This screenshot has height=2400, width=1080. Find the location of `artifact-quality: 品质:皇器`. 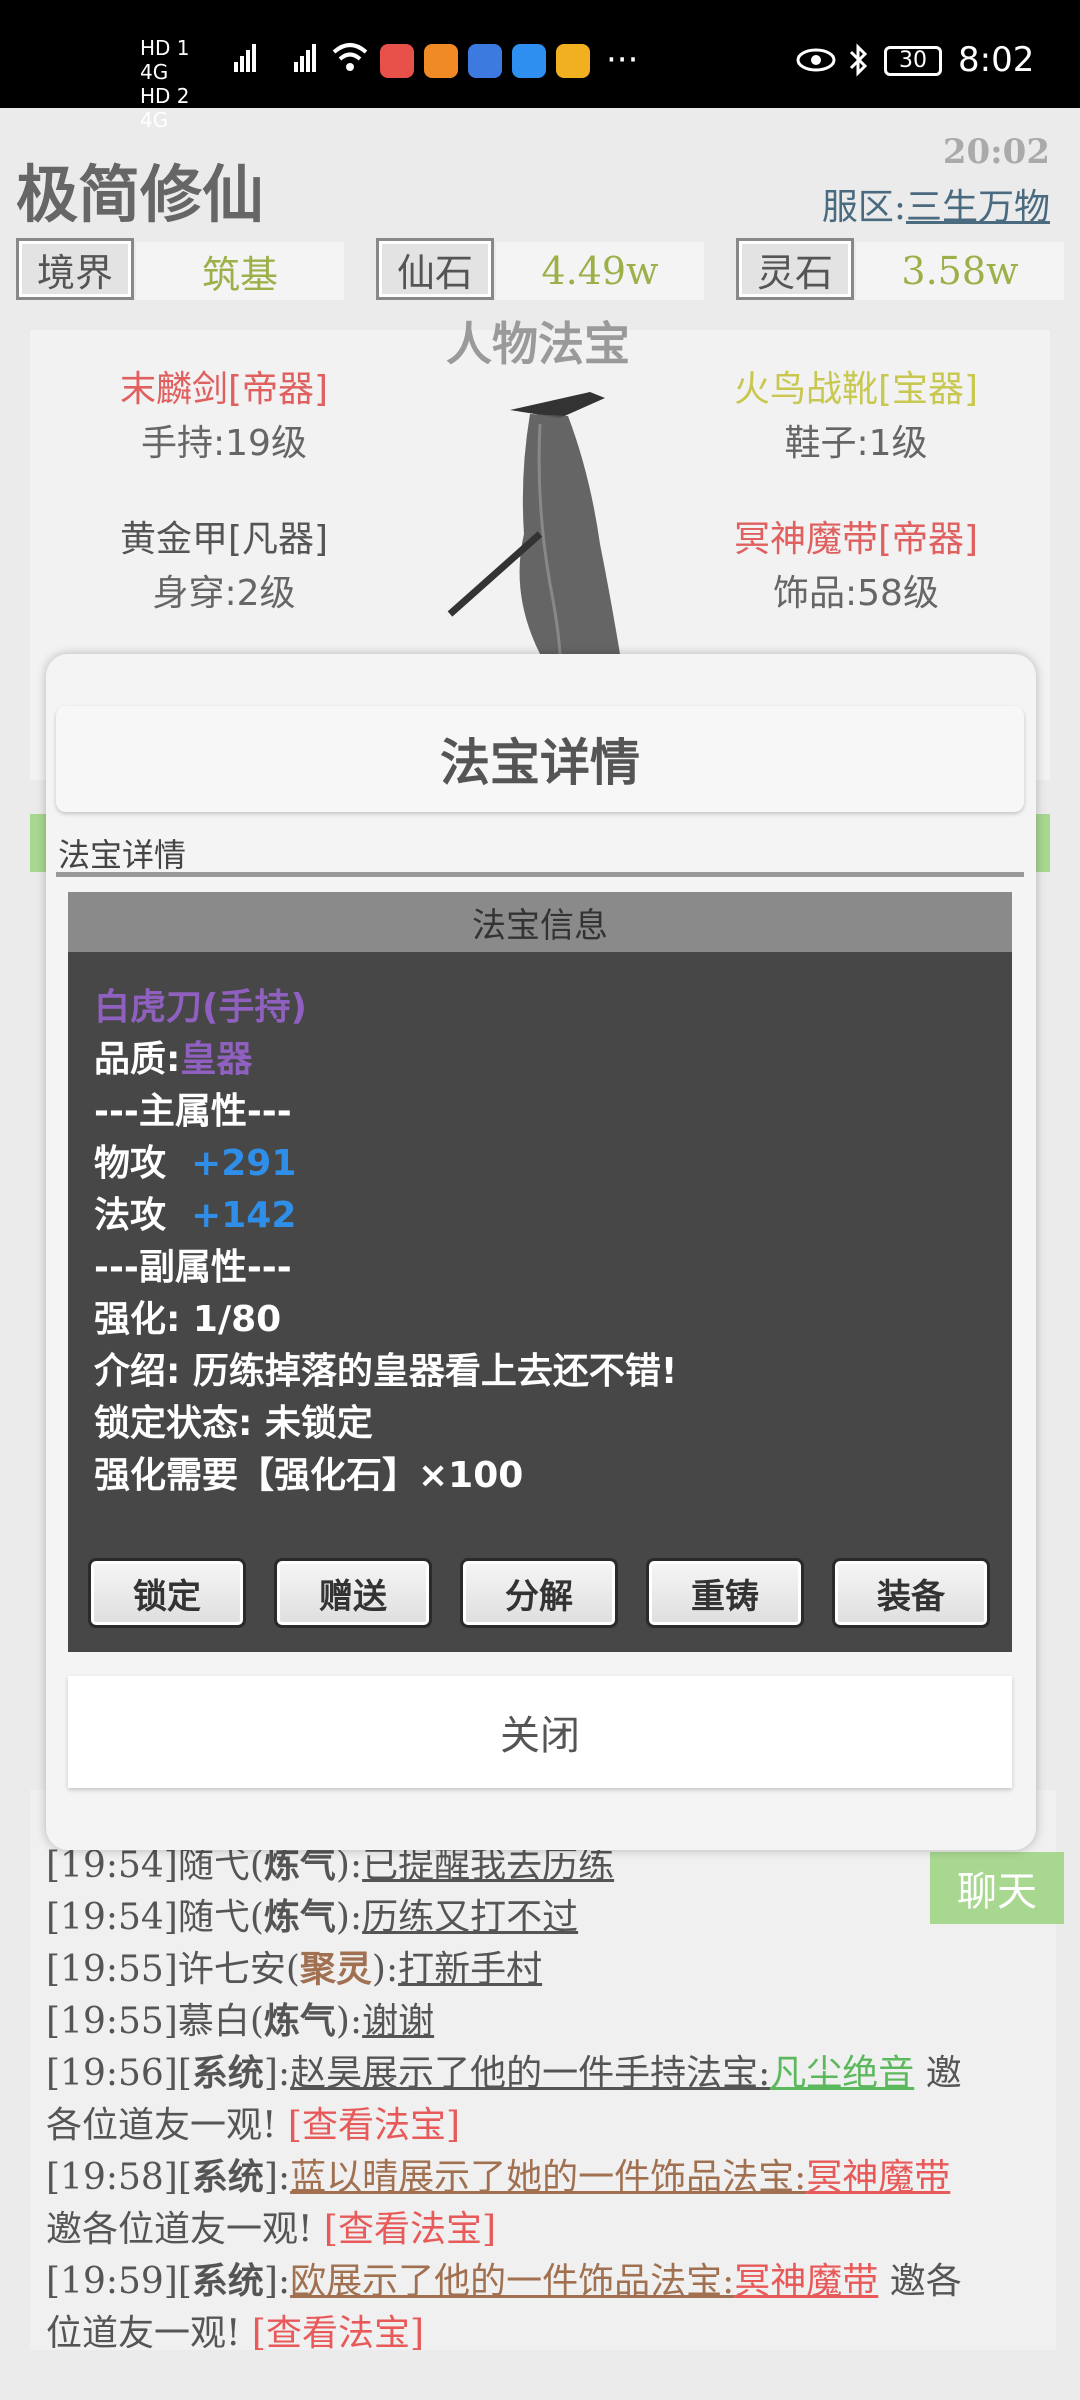

artifact-quality: 品质:皇器 is located at coordinates (173, 1059).